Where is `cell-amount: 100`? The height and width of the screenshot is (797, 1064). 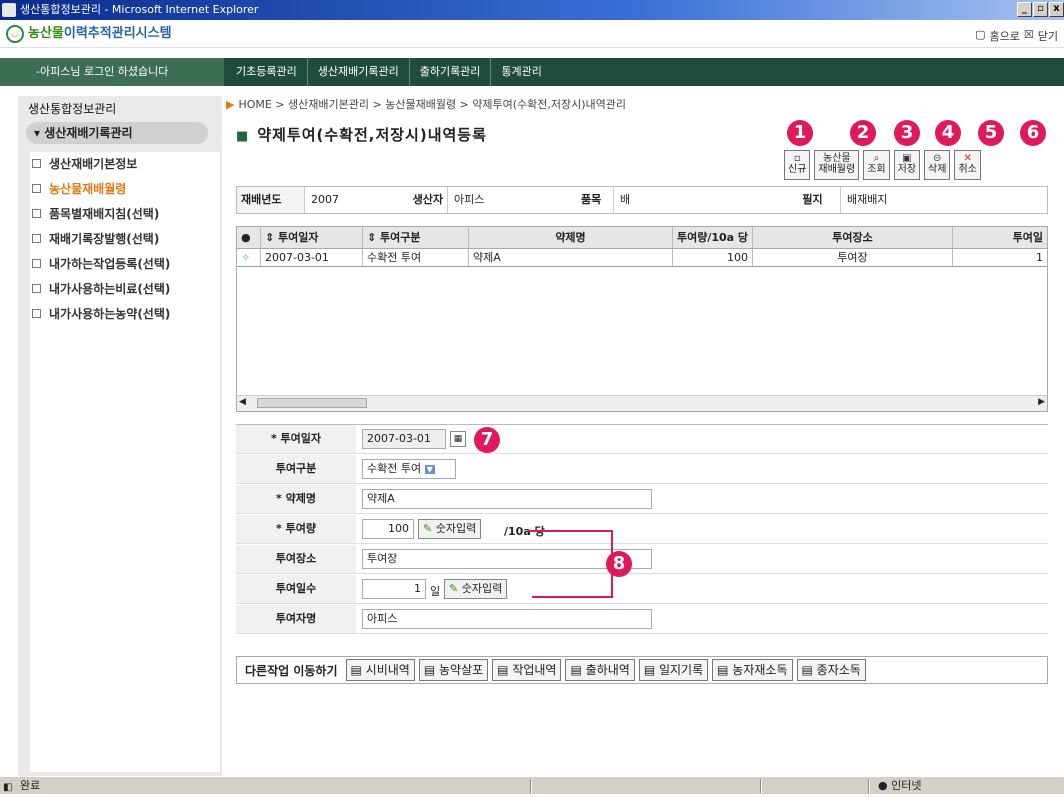
cell-amount: 100 is located at coordinates (713, 257).